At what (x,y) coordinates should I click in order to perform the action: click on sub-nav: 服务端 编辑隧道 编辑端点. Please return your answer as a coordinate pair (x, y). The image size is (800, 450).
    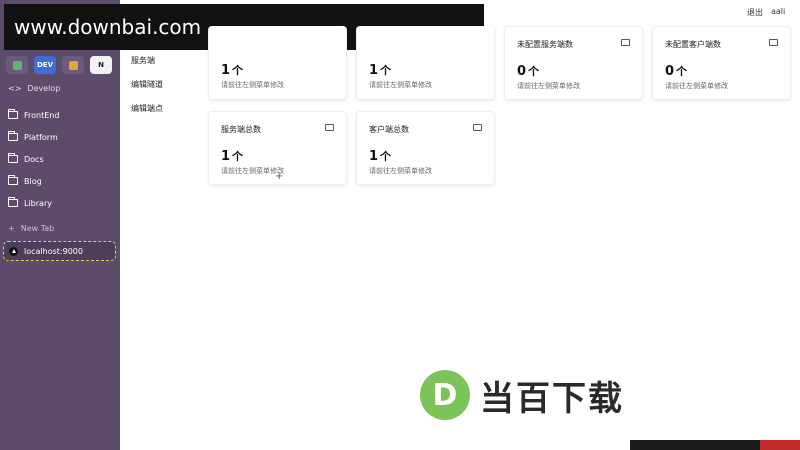
    Looking at the image, I should click on (147, 91).